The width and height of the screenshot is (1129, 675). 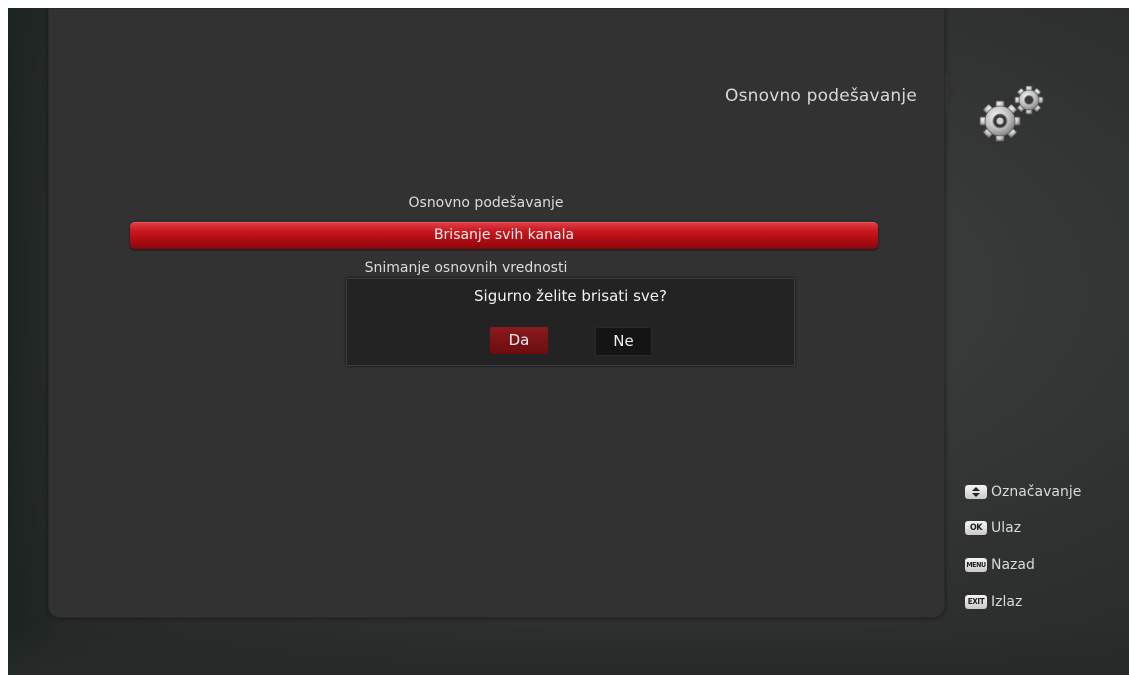 What do you see at coordinates (1007, 602) in the screenshot?
I see `legend-label-exit: Izlaz` at bounding box center [1007, 602].